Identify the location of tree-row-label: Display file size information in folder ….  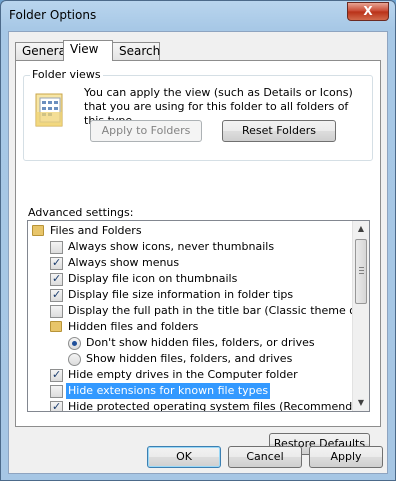
(181, 294).